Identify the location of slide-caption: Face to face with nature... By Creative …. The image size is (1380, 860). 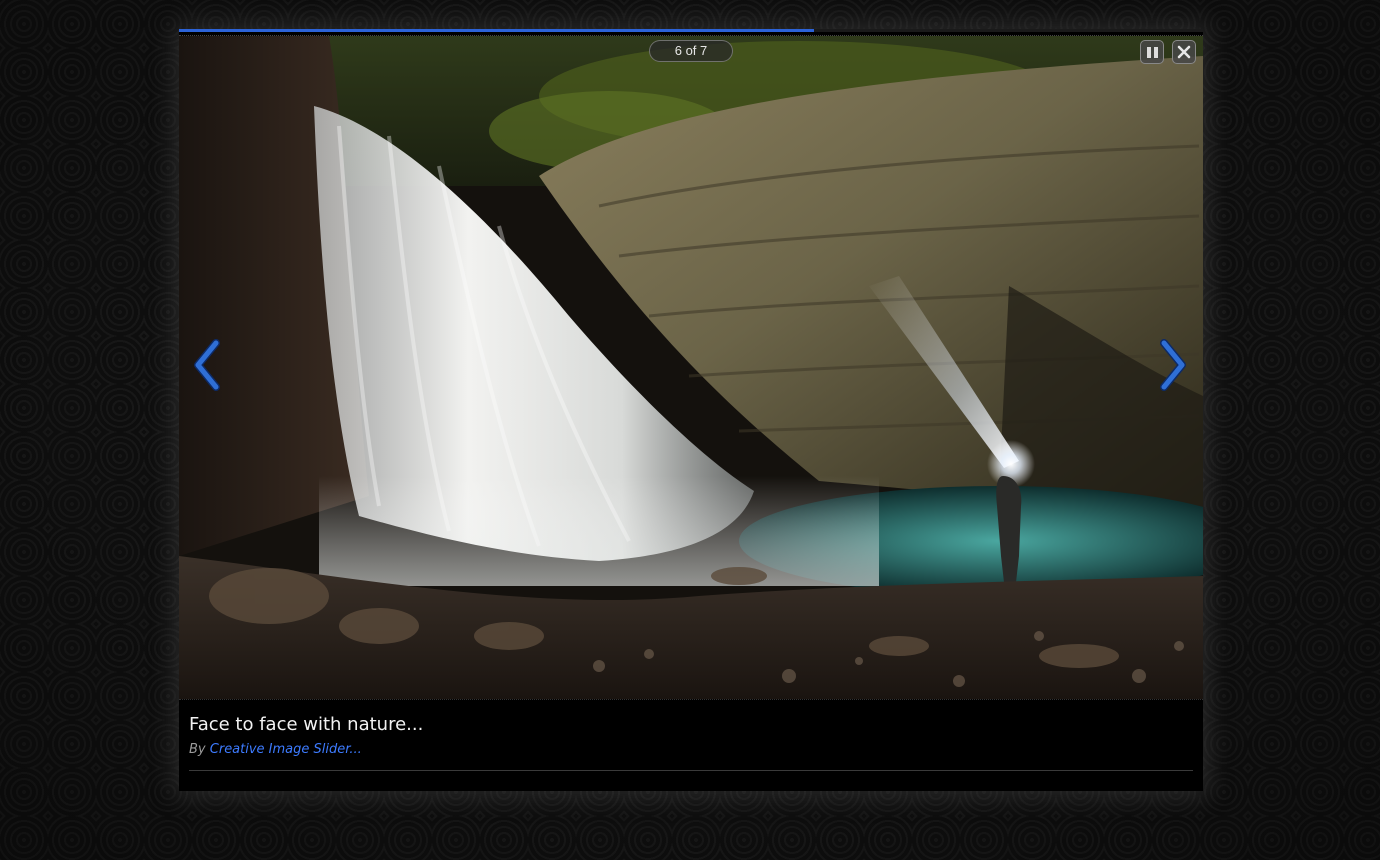
(691, 735).